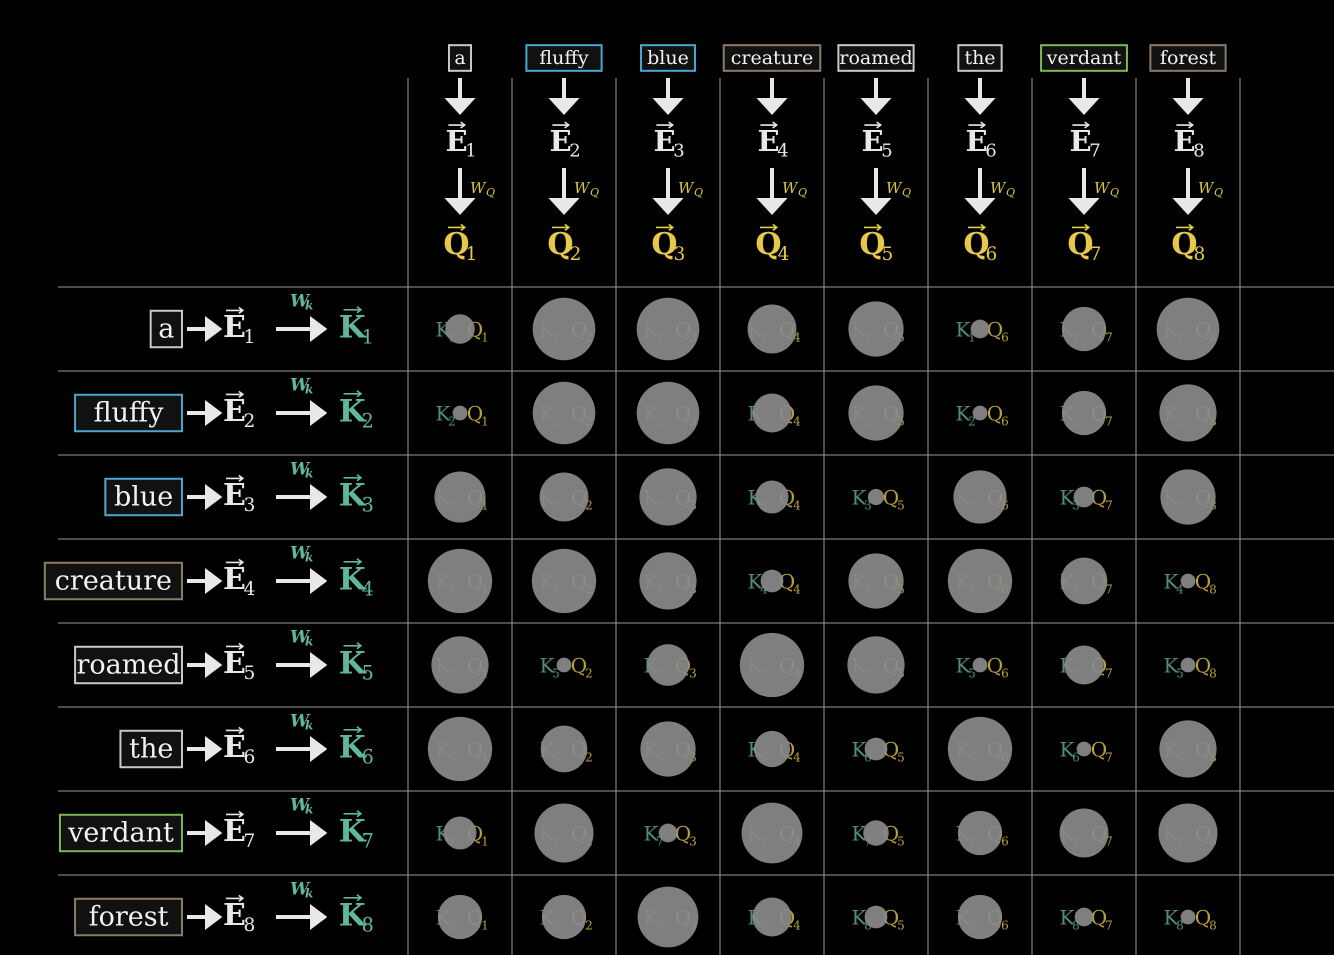  What do you see at coordinates (782, 151) in the screenshot?
I see `column-embedding-4-subscript: 4` at bounding box center [782, 151].